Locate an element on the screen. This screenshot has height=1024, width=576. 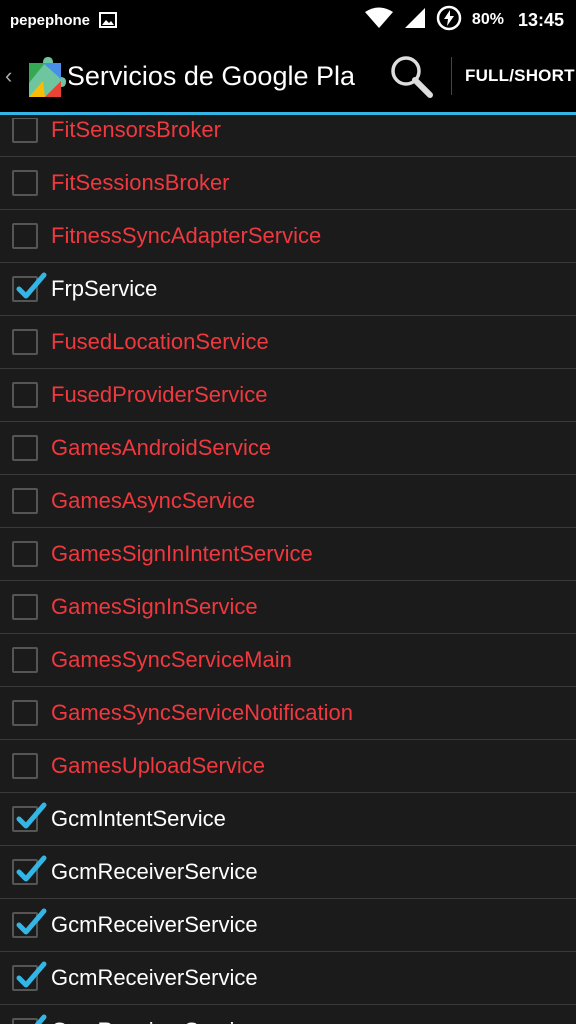
service-name: GamesAsyncService is located at coordinates (153, 500).